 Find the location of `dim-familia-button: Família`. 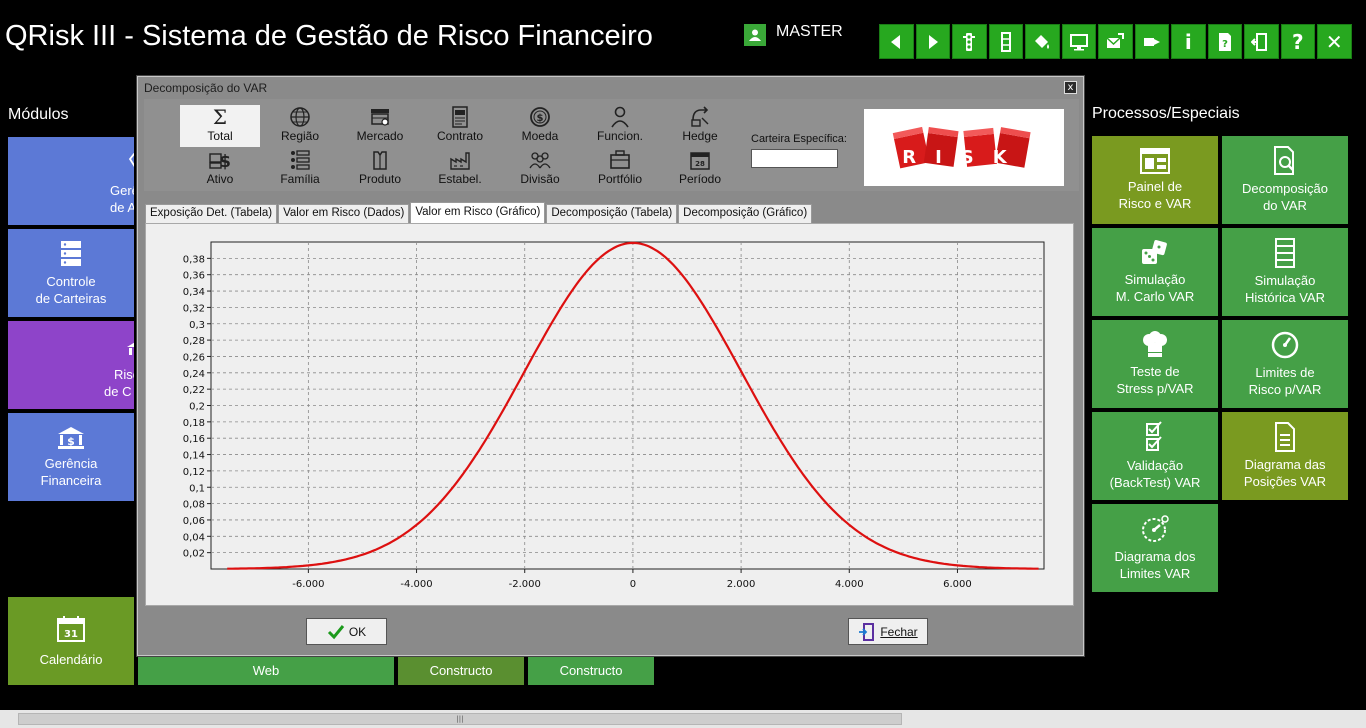

dim-familia-button: Família is located at coordinates (300, 169).